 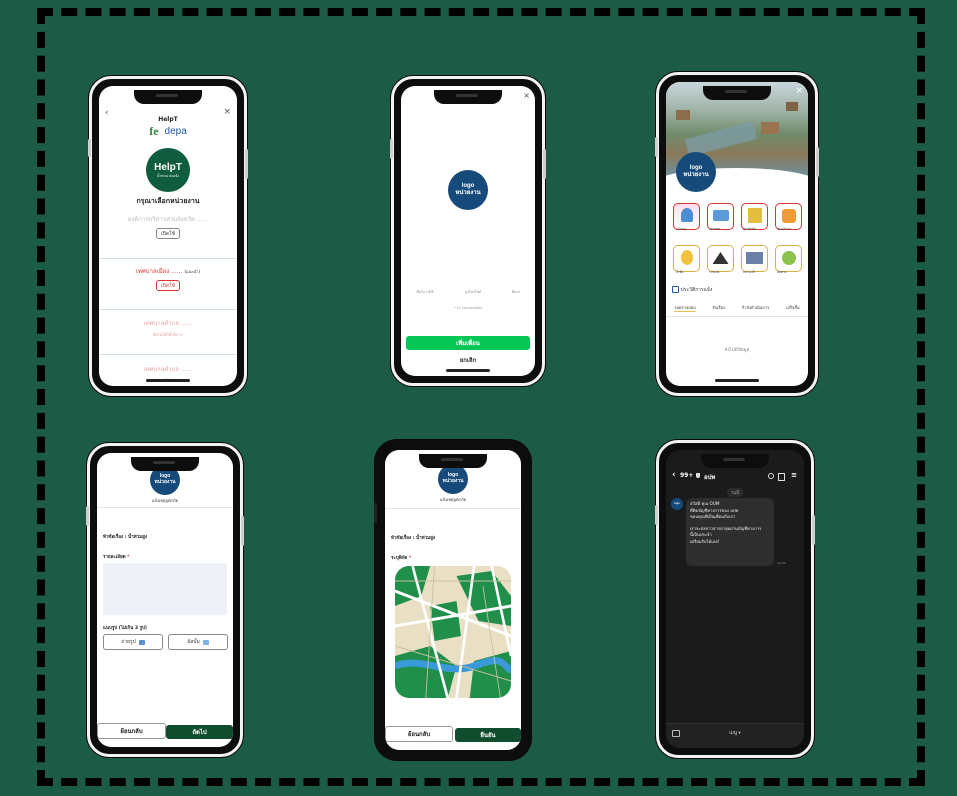 What do you see at coordinates (468, 308) in the screenshot?
I see `company-label: • LY Corporation` at bounding box center [468, 308].